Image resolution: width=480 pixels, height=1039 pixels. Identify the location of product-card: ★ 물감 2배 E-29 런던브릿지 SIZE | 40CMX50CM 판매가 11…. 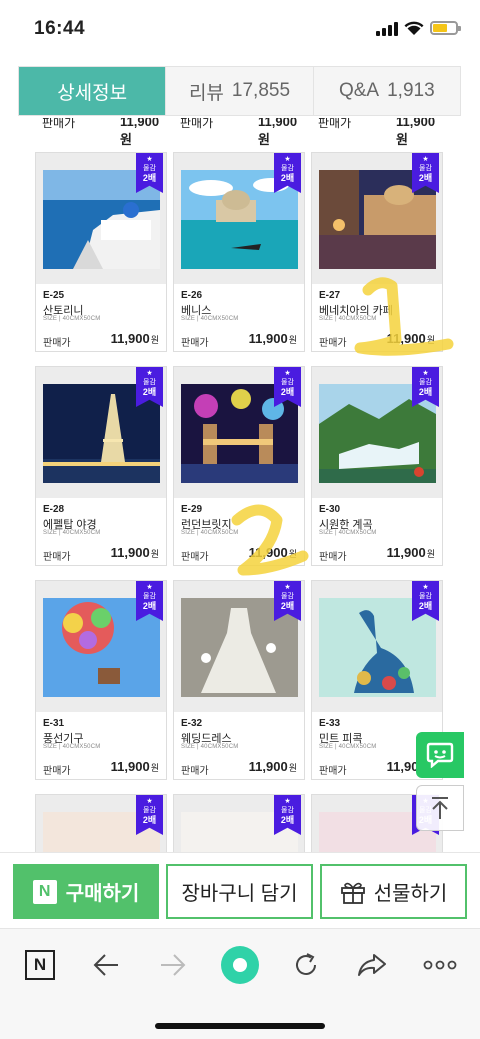
(239, 466).